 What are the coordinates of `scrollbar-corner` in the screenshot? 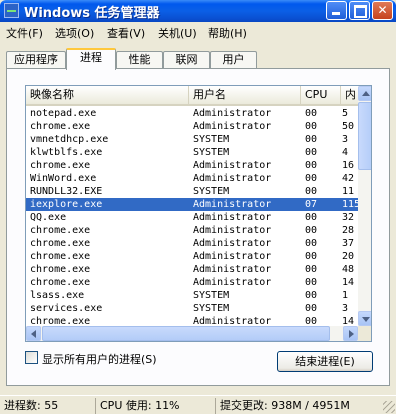 It's located at (364, 333).